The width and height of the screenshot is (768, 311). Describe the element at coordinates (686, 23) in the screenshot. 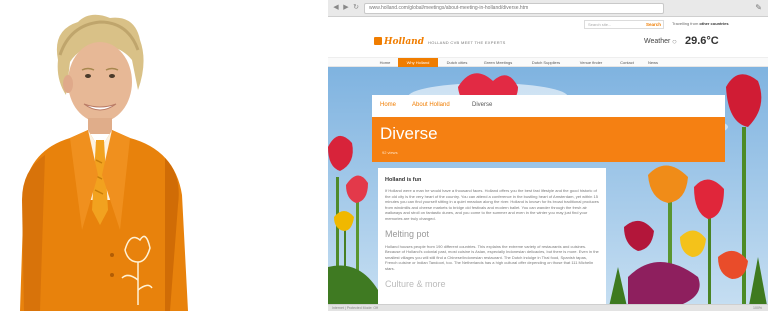

I see `country-prefix: Travelling from` at that location.